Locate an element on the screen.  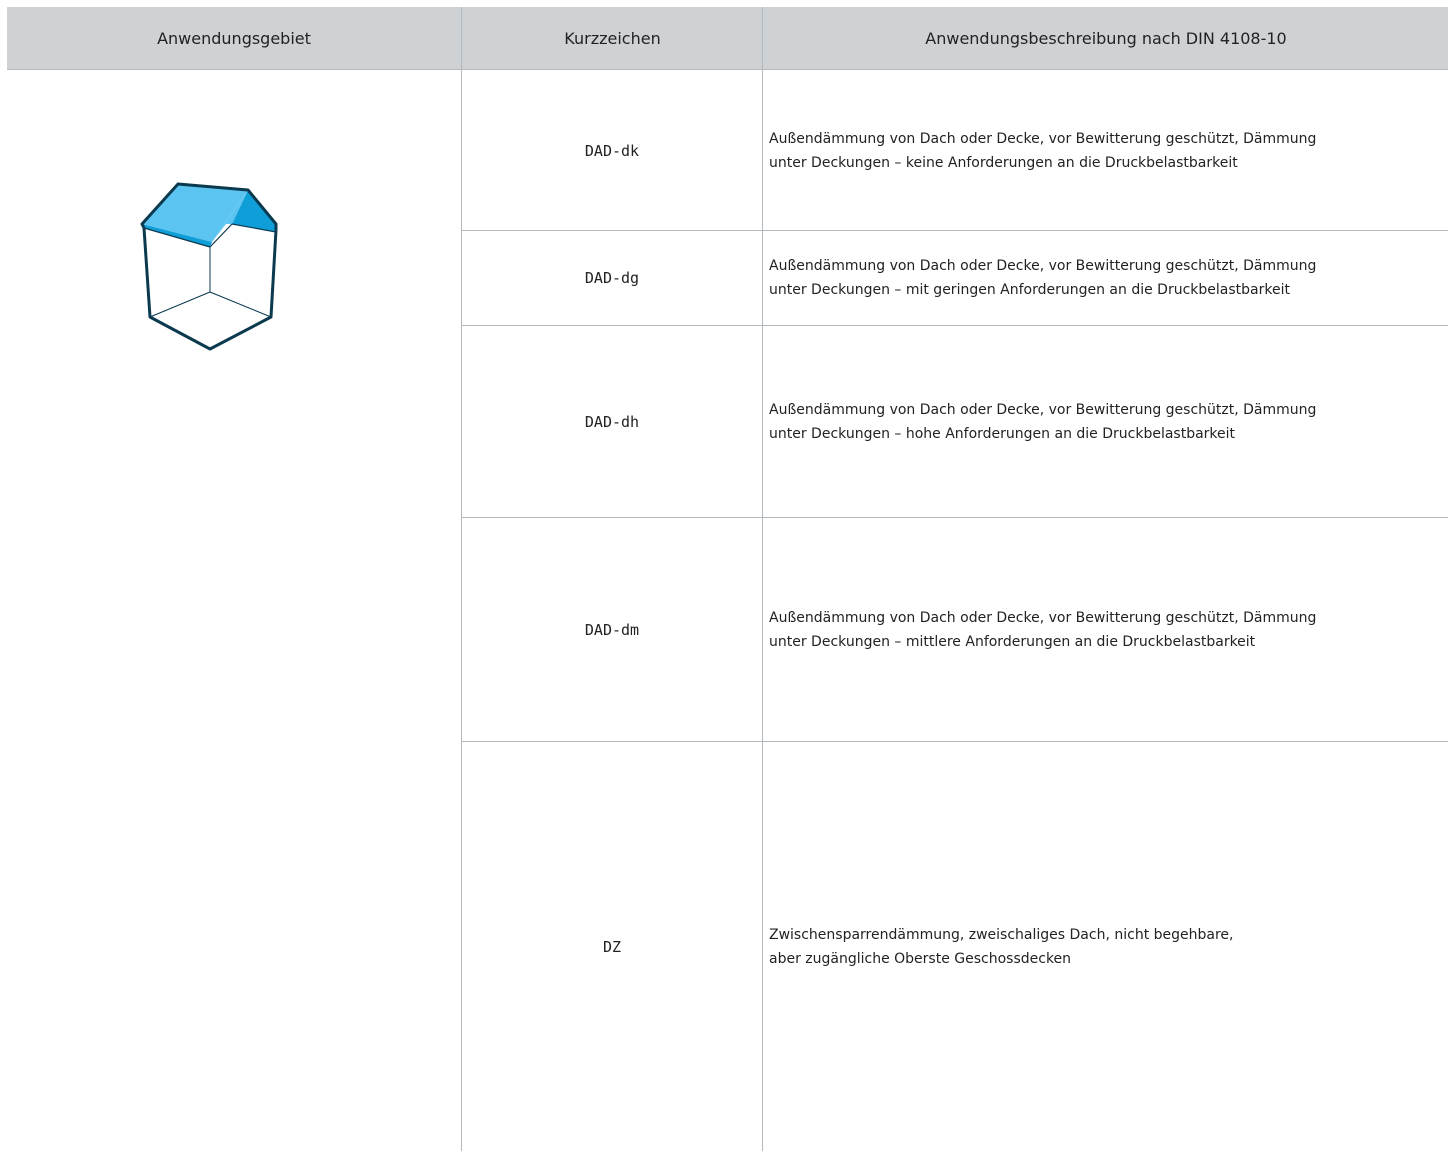
code-cell: DAD-dg is located at coordinates (612, 278).